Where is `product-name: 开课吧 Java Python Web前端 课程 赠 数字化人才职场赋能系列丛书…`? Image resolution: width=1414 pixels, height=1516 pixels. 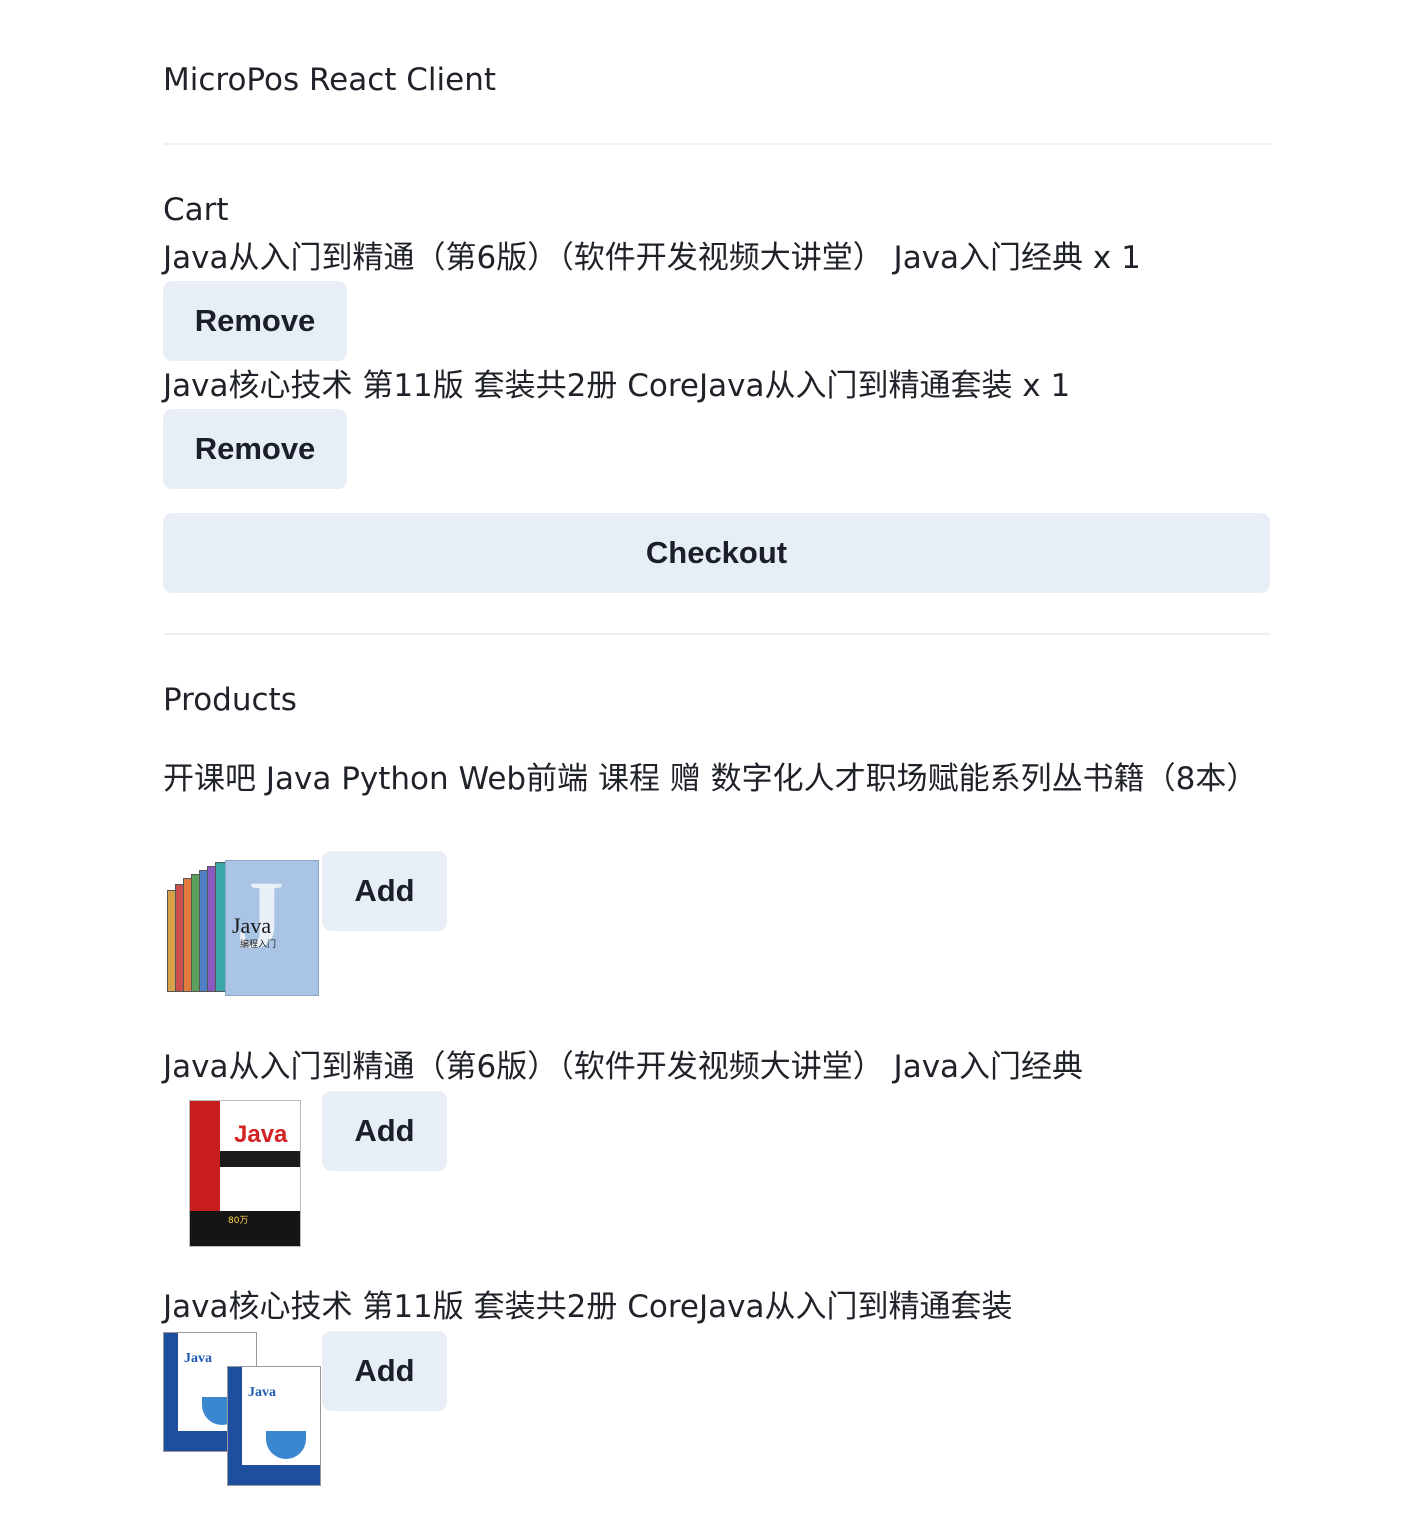
product-name: 开课吧 Java Python Web前端 课程 赠 数字化人才职场赋能系列丛书… is located at coordinates (710, 779).